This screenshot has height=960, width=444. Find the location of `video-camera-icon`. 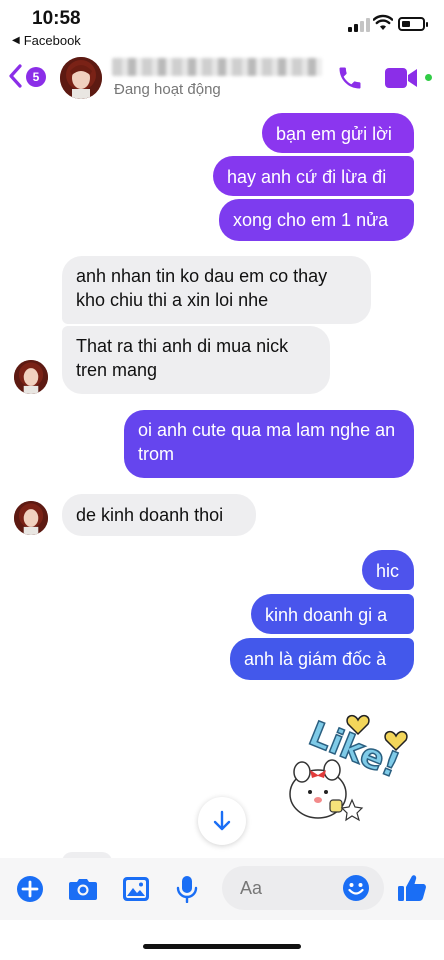

video-camera-icon is located at coordinates (402, 78).